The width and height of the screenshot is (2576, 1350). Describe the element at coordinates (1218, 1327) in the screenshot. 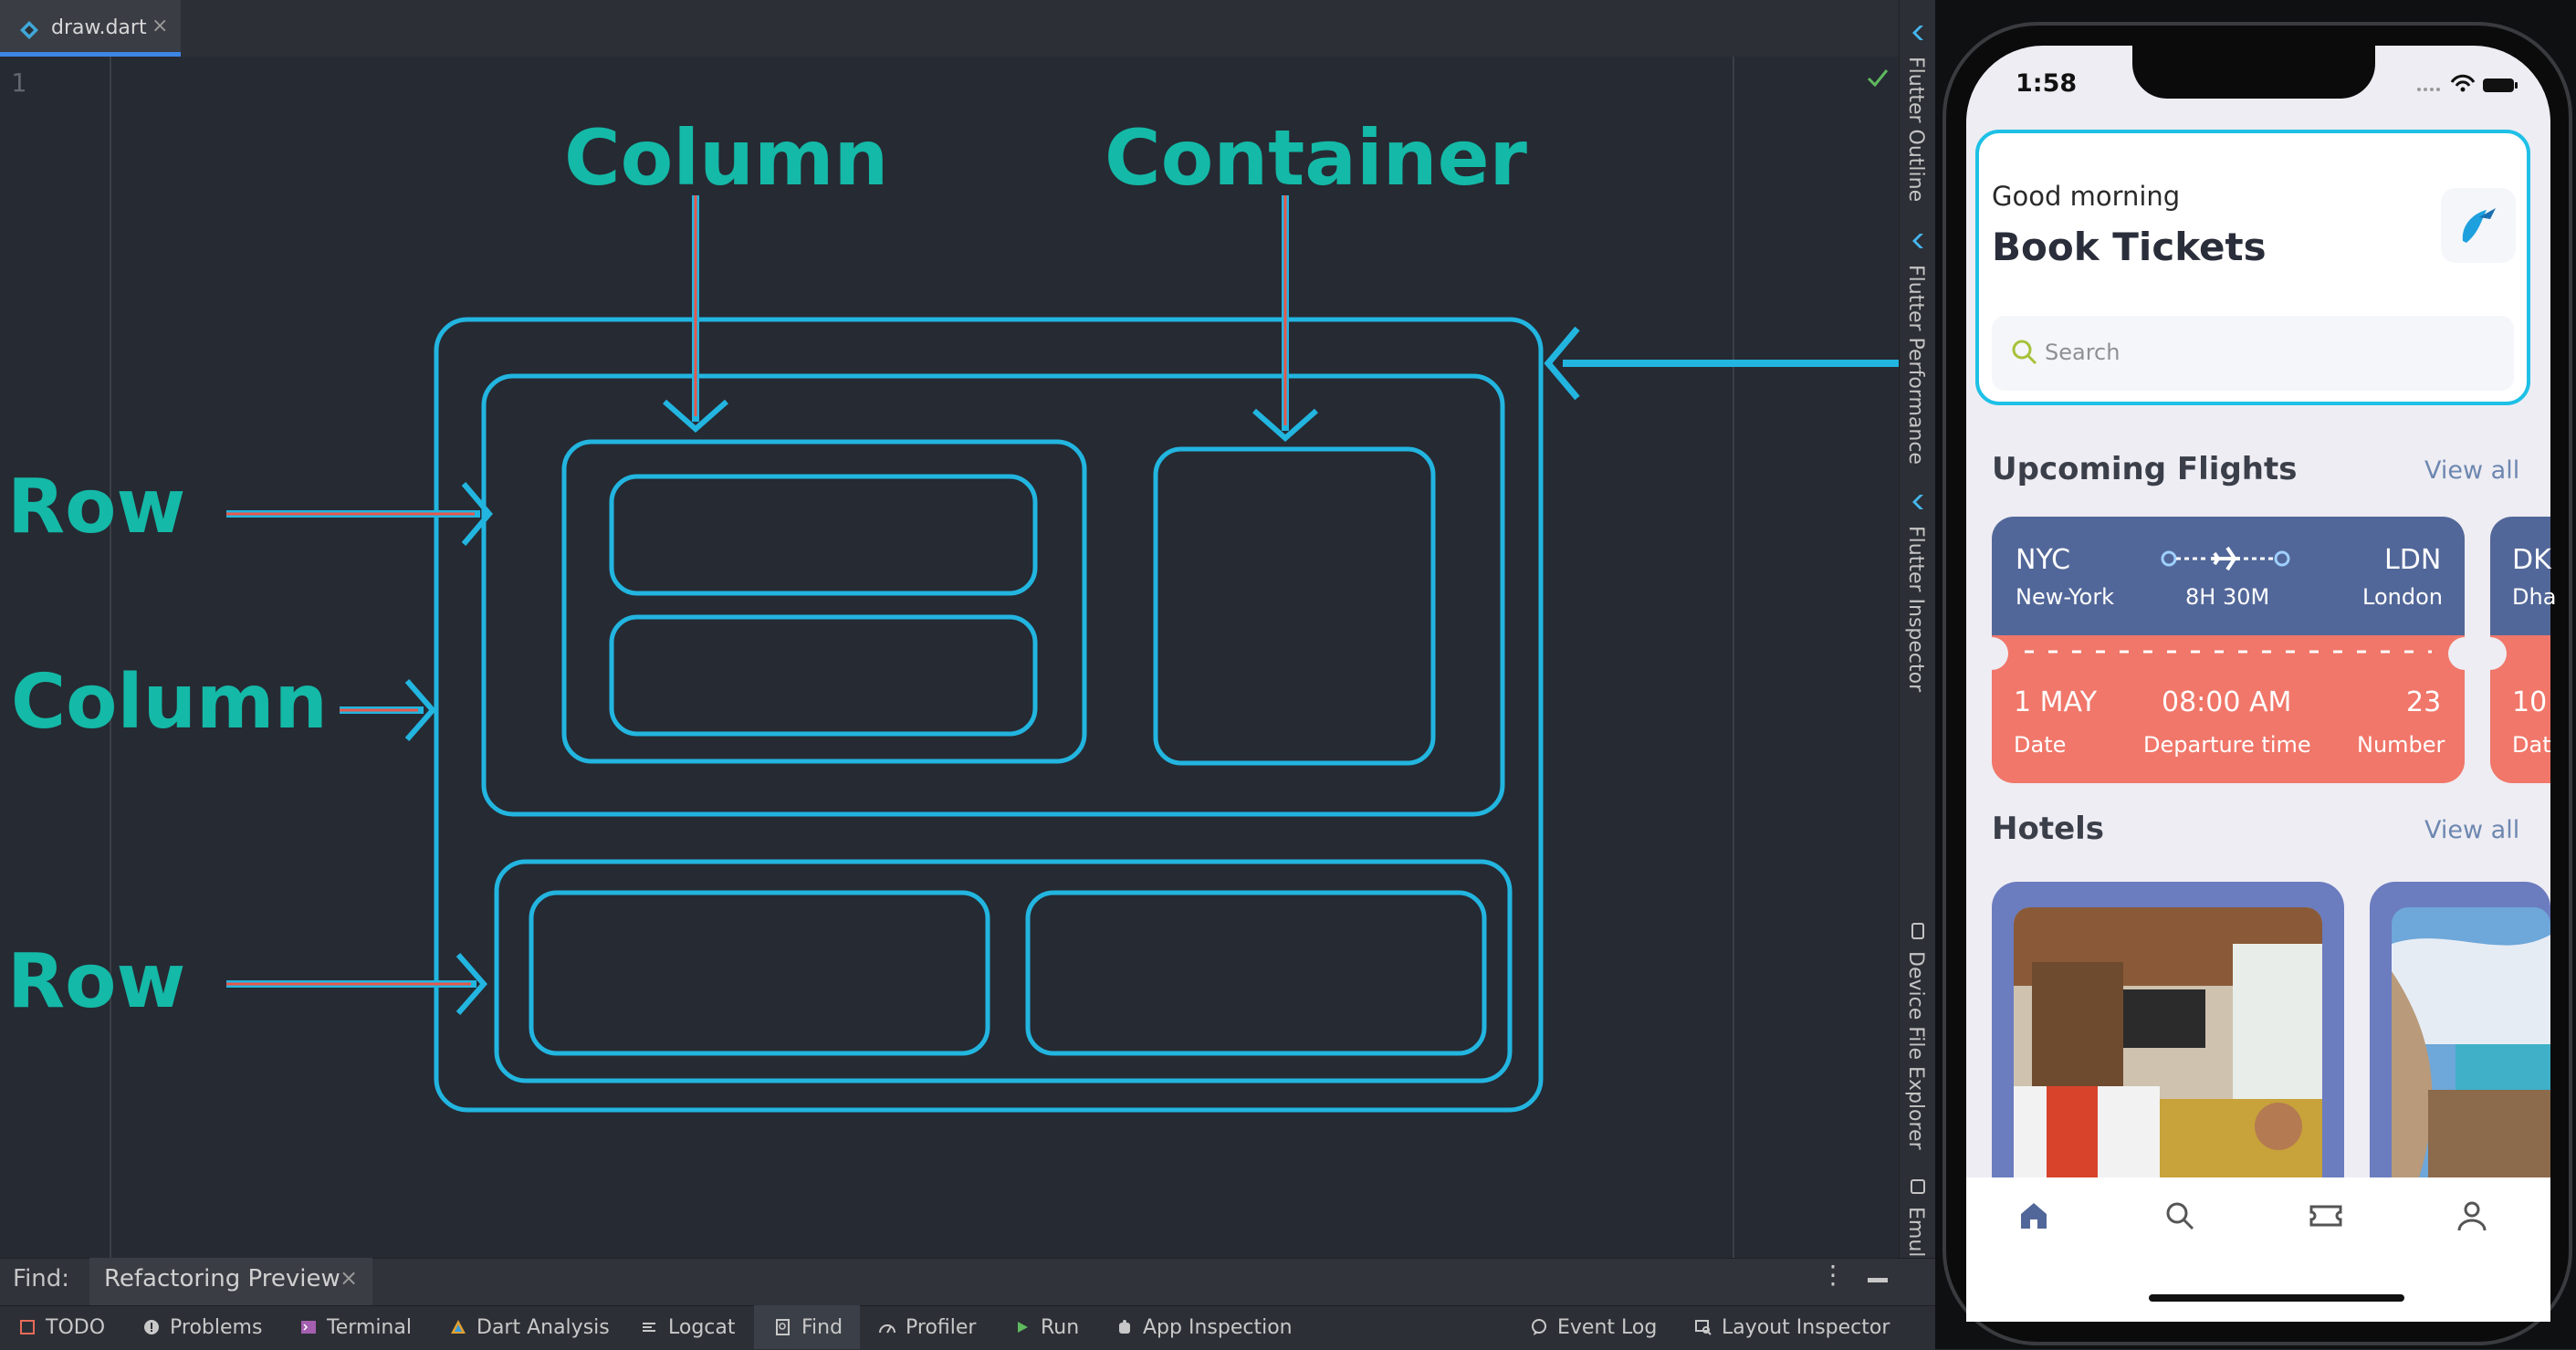

I see `status-app-inspection-label: App Inspection` at that location.